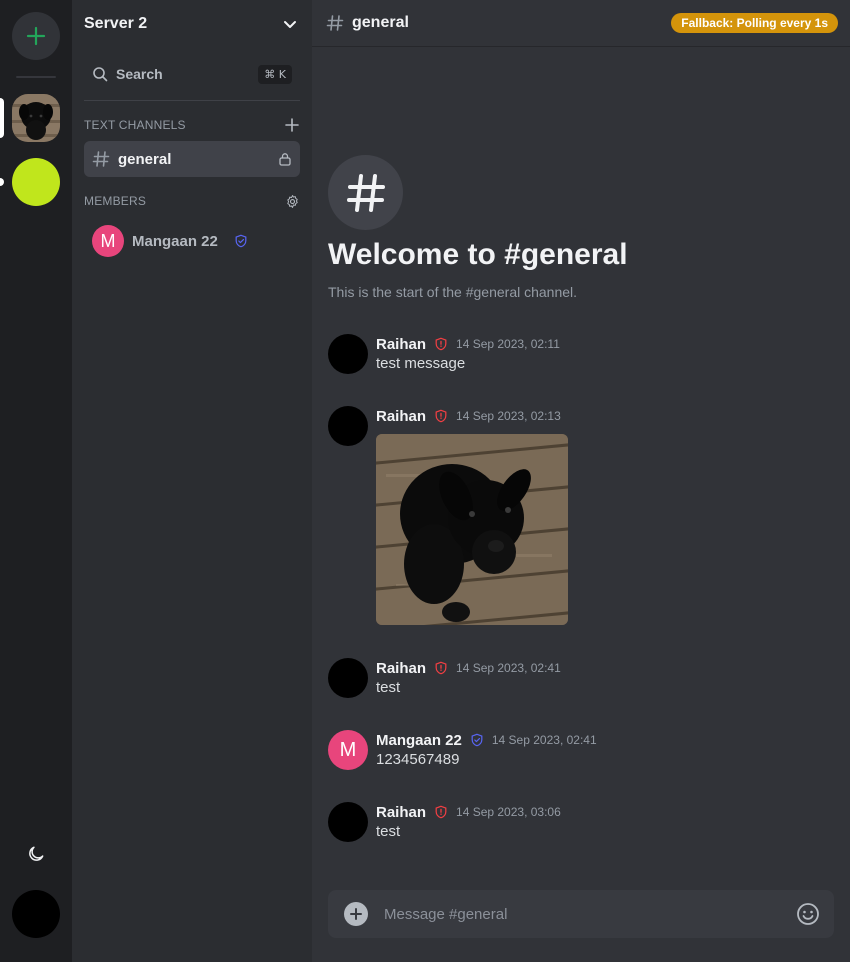  I want to click on search-shortcut: ⌘ K, so click(275, 74).